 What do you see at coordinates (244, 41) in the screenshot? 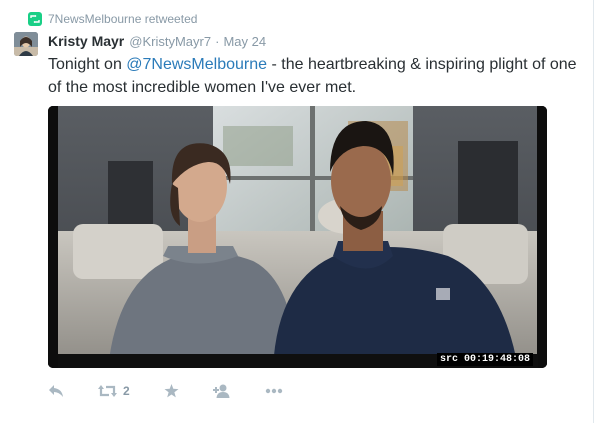
I see `tweet-timestamp: May 24` at bounding box center [244, 41].